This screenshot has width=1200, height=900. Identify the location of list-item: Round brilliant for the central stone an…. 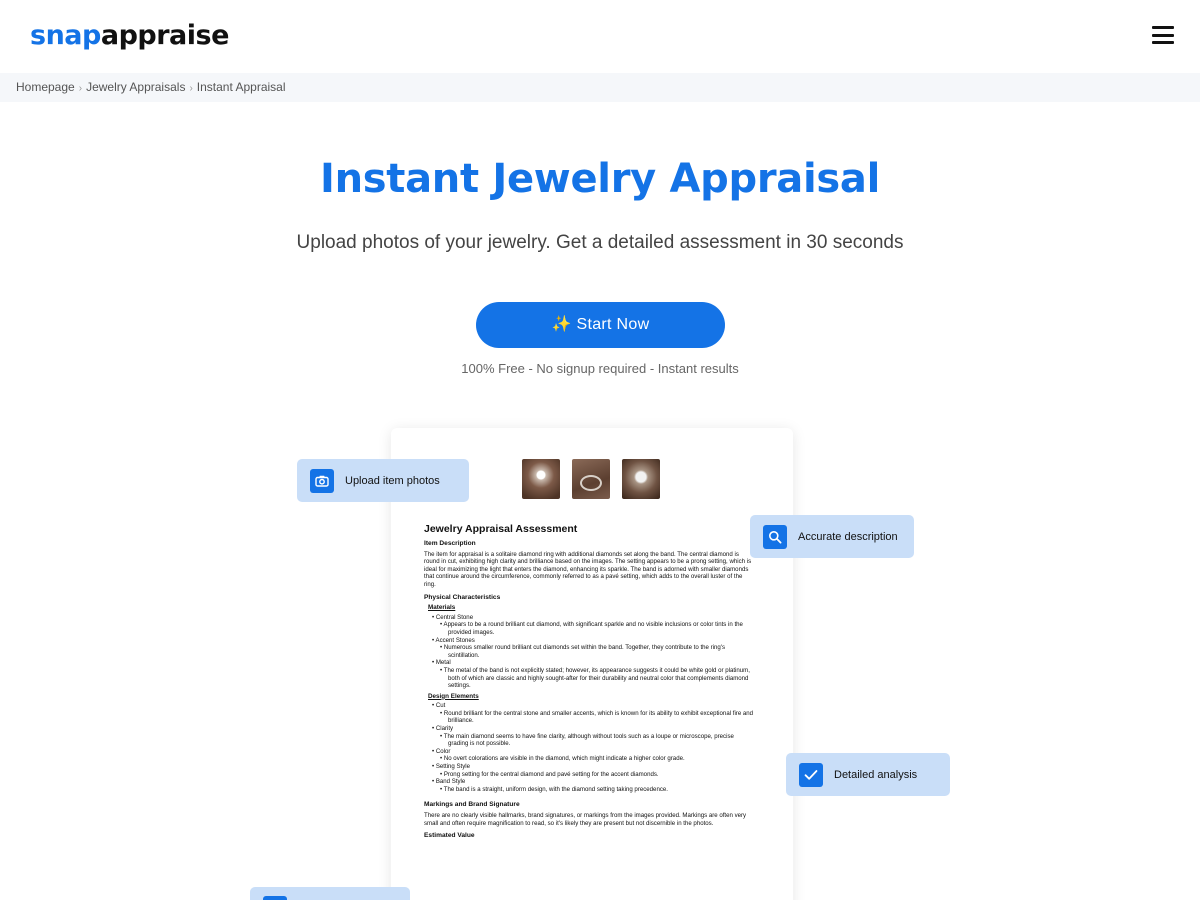
(597, 717).